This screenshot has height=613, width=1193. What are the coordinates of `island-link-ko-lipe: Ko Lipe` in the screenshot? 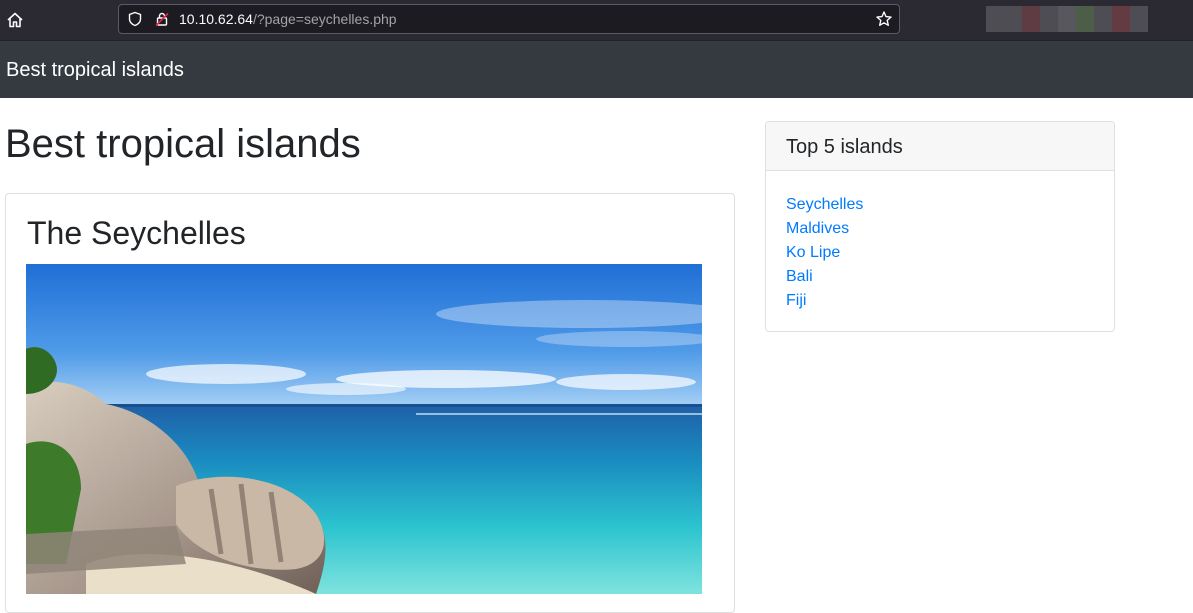 It's located at (813, 252).